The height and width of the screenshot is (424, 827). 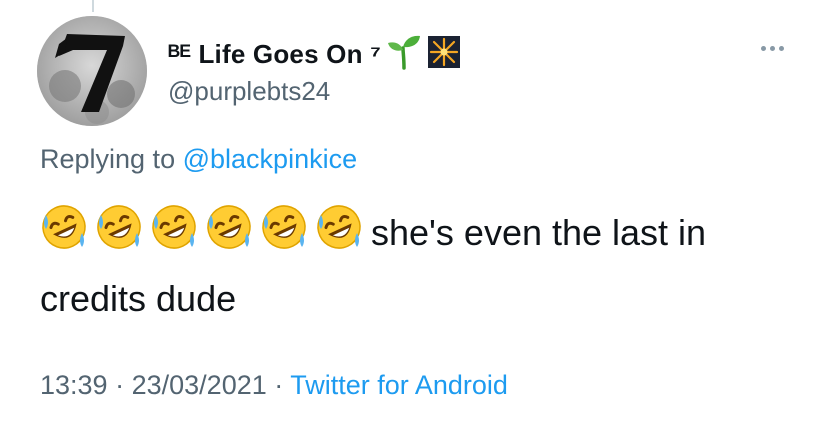 I want to click on replying-to-line: Replying to @blackpinkice, so click(x=198, y=159).